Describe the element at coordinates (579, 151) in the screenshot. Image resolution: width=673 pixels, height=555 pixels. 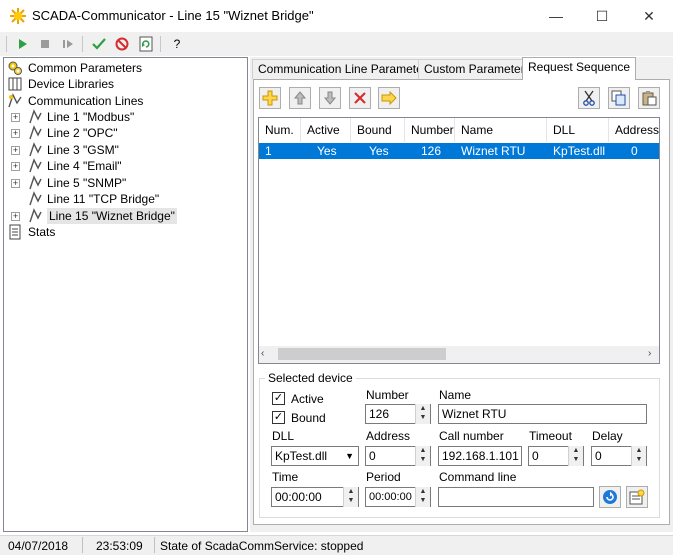
I see `cell-dll: KpTest.dll` at that location.